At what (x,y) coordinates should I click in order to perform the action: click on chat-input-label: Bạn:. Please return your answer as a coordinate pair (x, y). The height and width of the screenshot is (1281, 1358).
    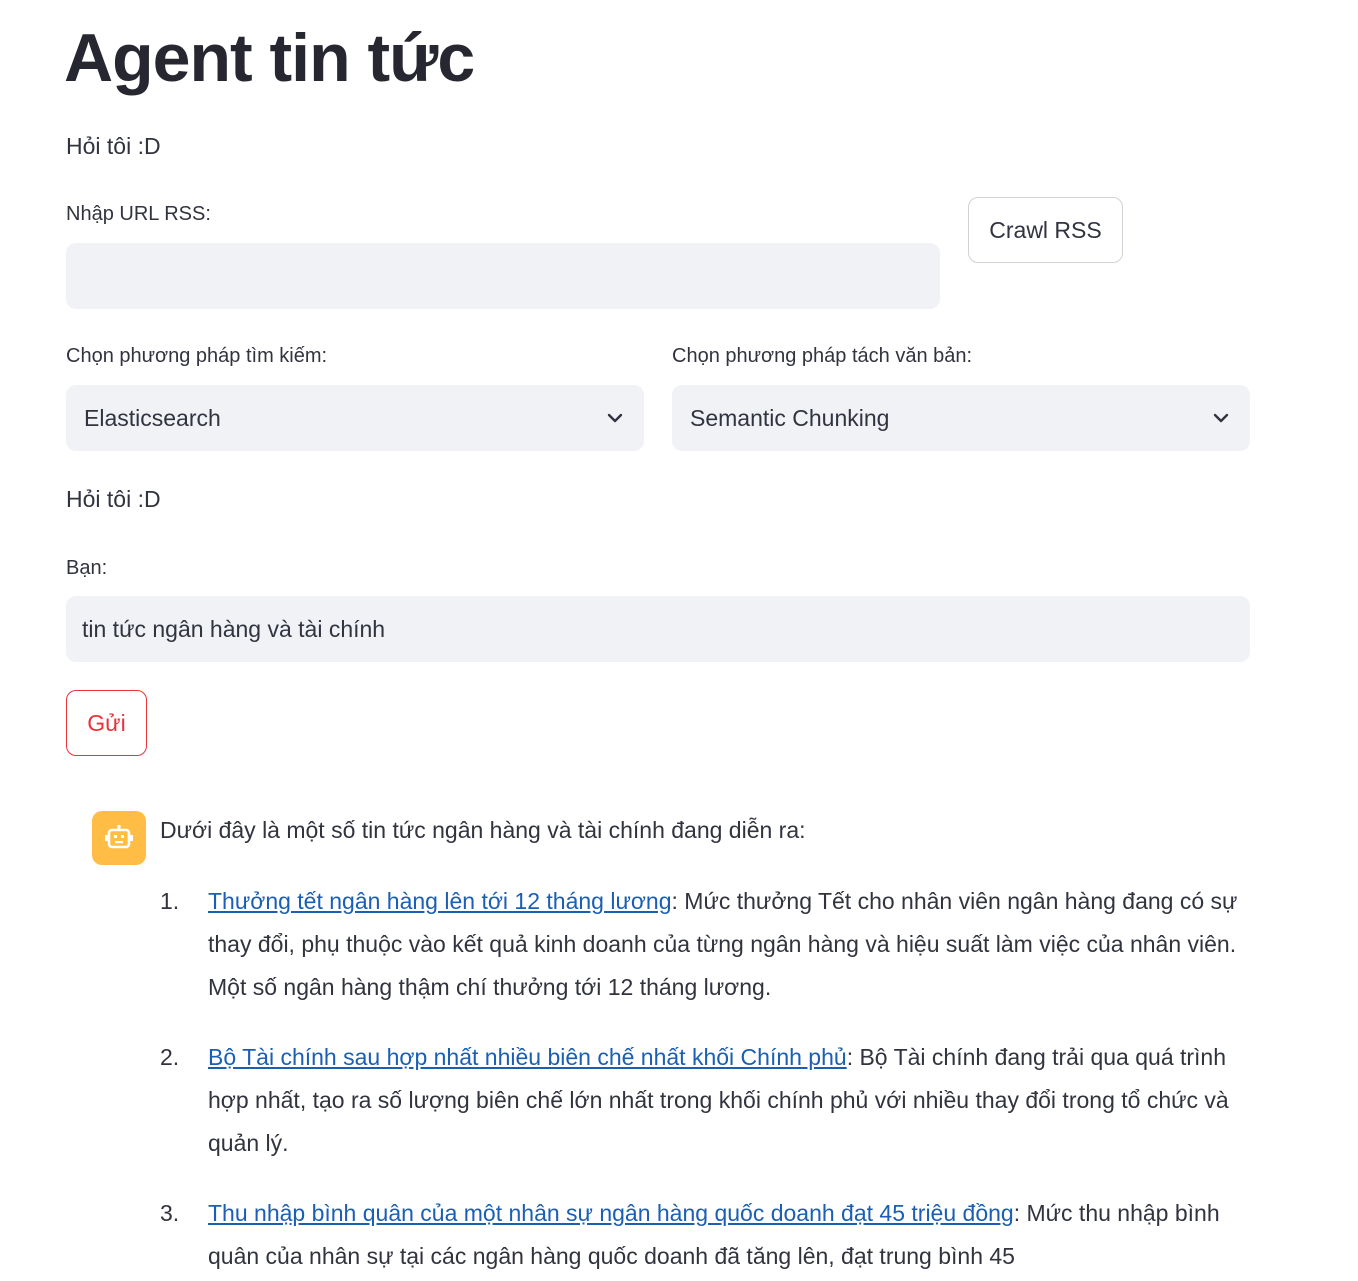
    Looking at the image, I should click on (87, 568).